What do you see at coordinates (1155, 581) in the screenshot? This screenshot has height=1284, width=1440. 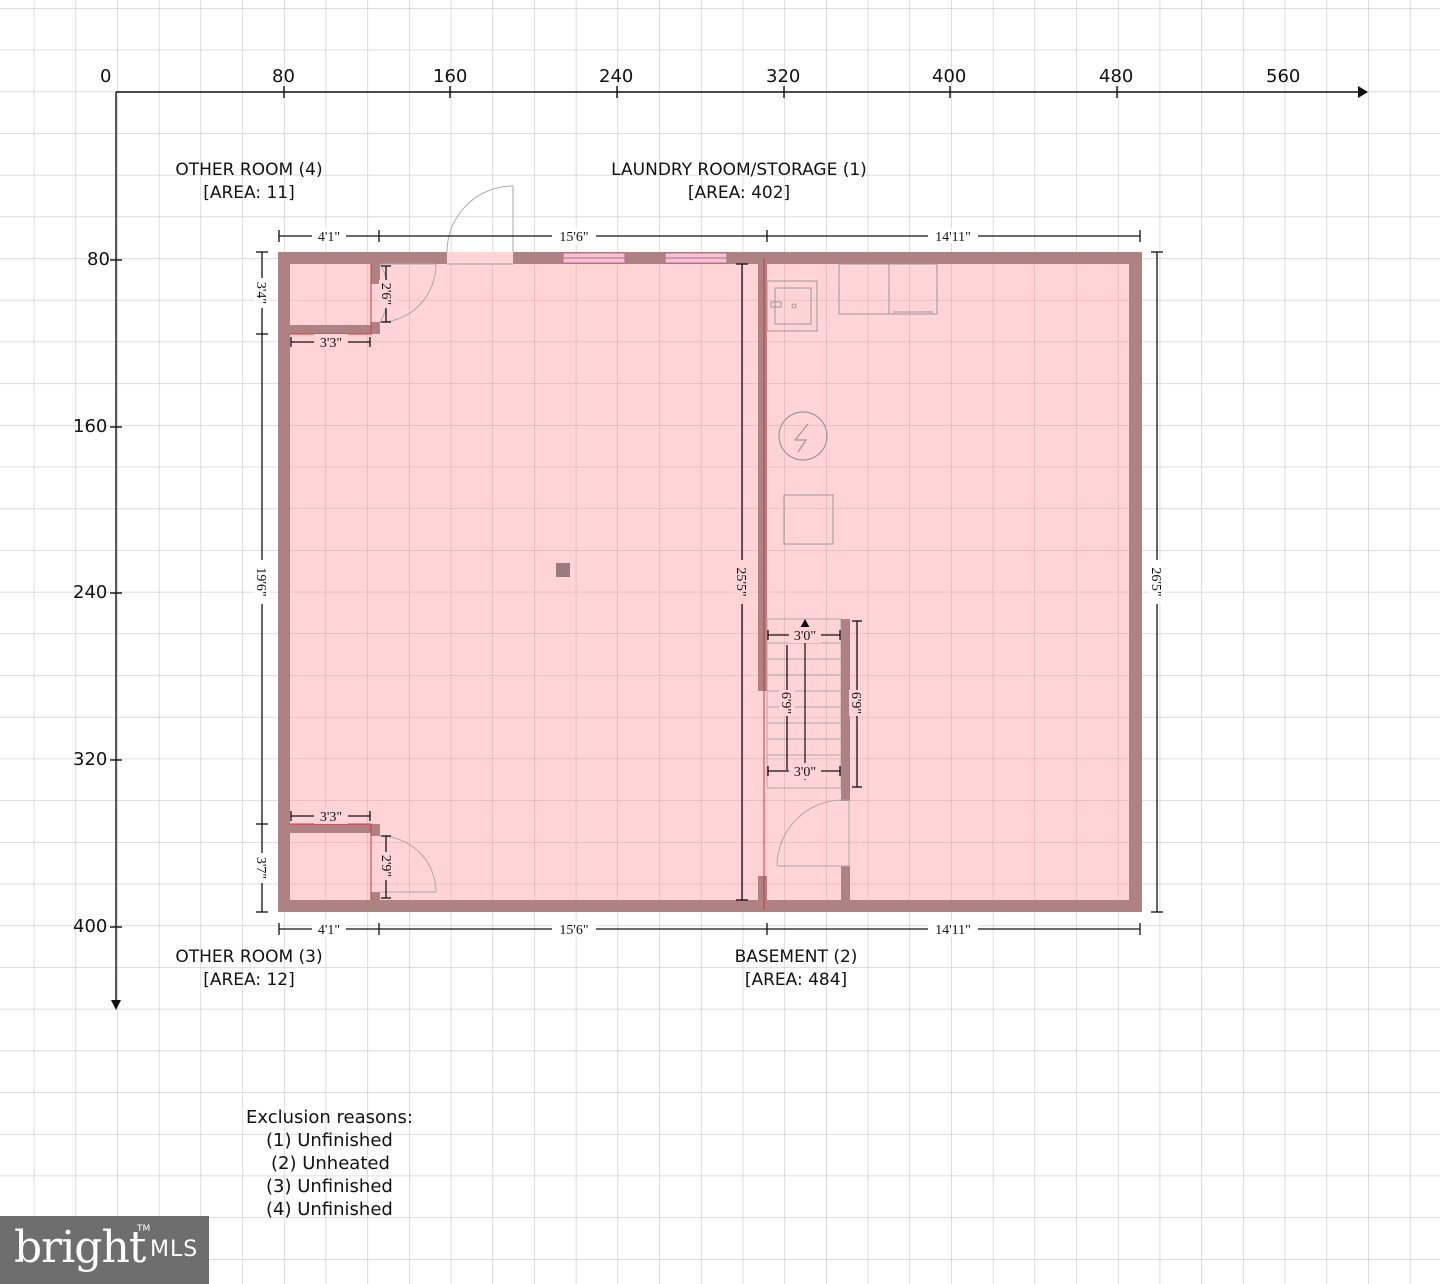 I see `dim-right: 26'5"` at bounding box center [1155, 581].